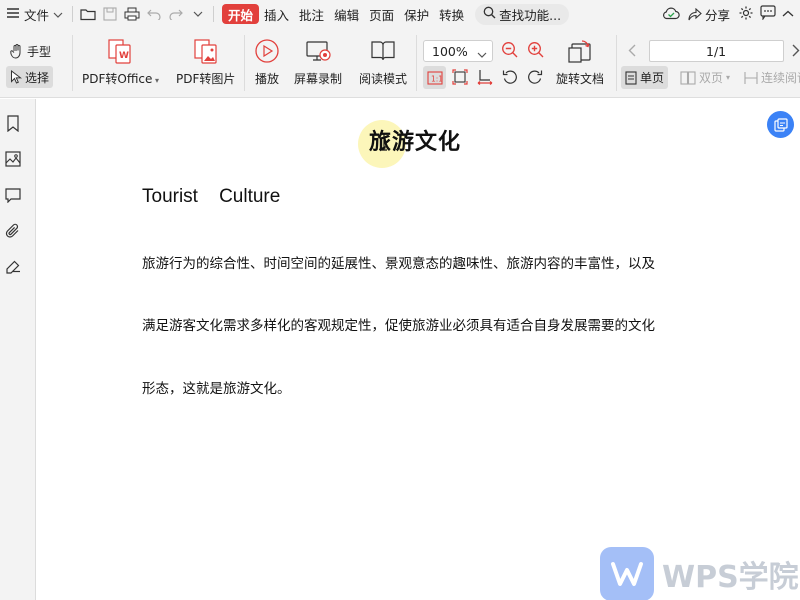 This screenshot has width=800, height=600. Describe the element at coordinates (37, 77) in the screenshot. I see `select-tool-label: 选择` at that location.